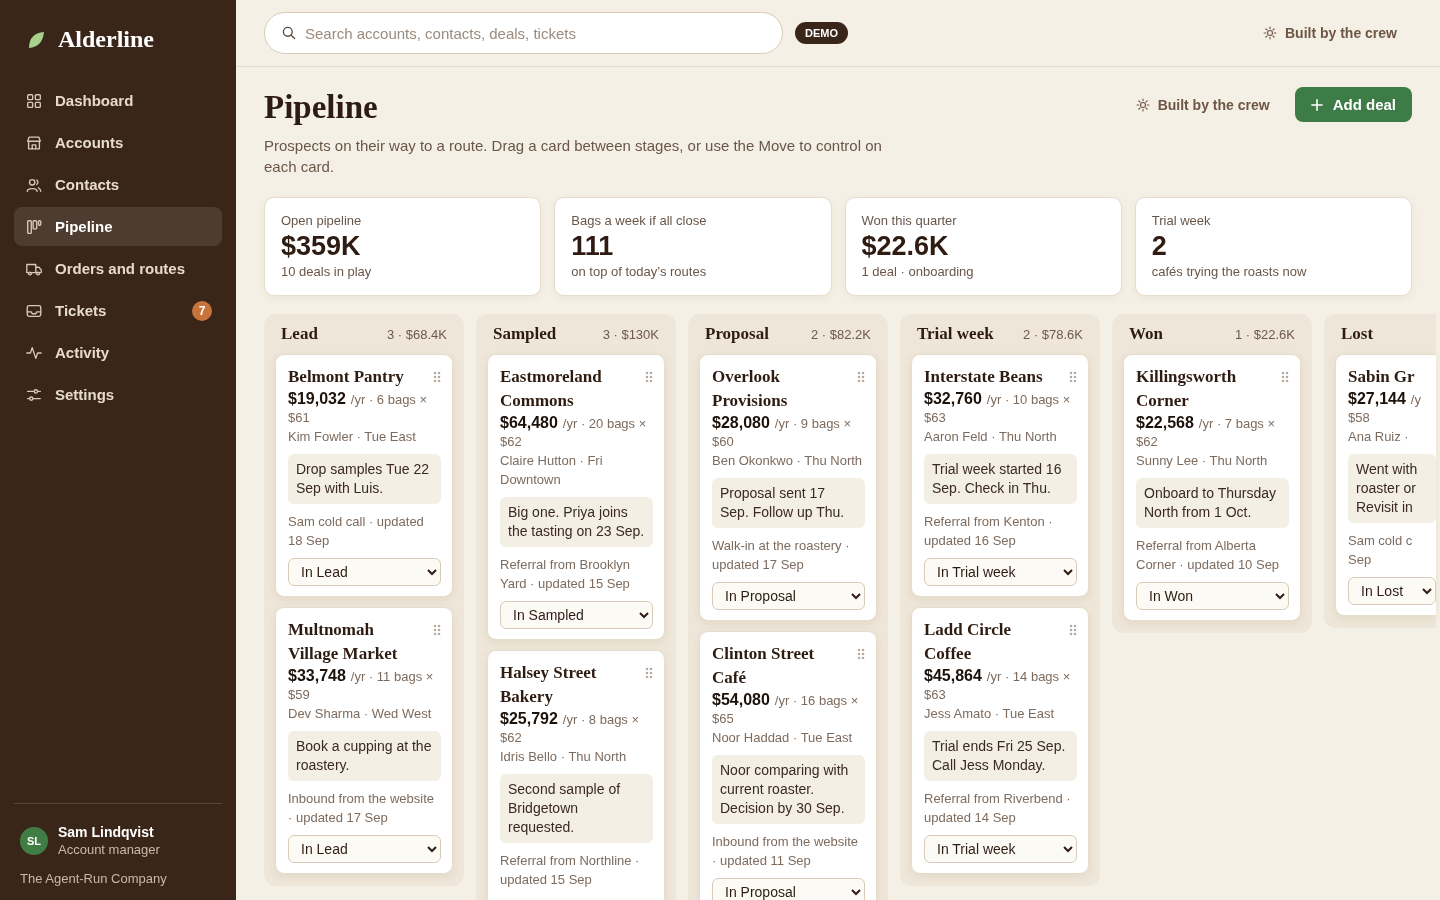 This screenshot has height=900, width=1440. I want to click on deal-card: Overlook Provisions $28,080 /yr · 9 bags × $60 Ben Okonkwo · Thu North Proposal sent 17 Sep. Follow up Thu. Walk-in at the roastery · updated 17 Sep In Proposal, so click(788, 487).